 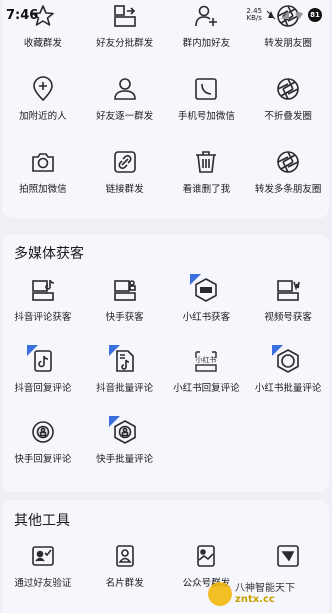 I want to click on tool-label: 加附近的人, so click(x=43, y=116).